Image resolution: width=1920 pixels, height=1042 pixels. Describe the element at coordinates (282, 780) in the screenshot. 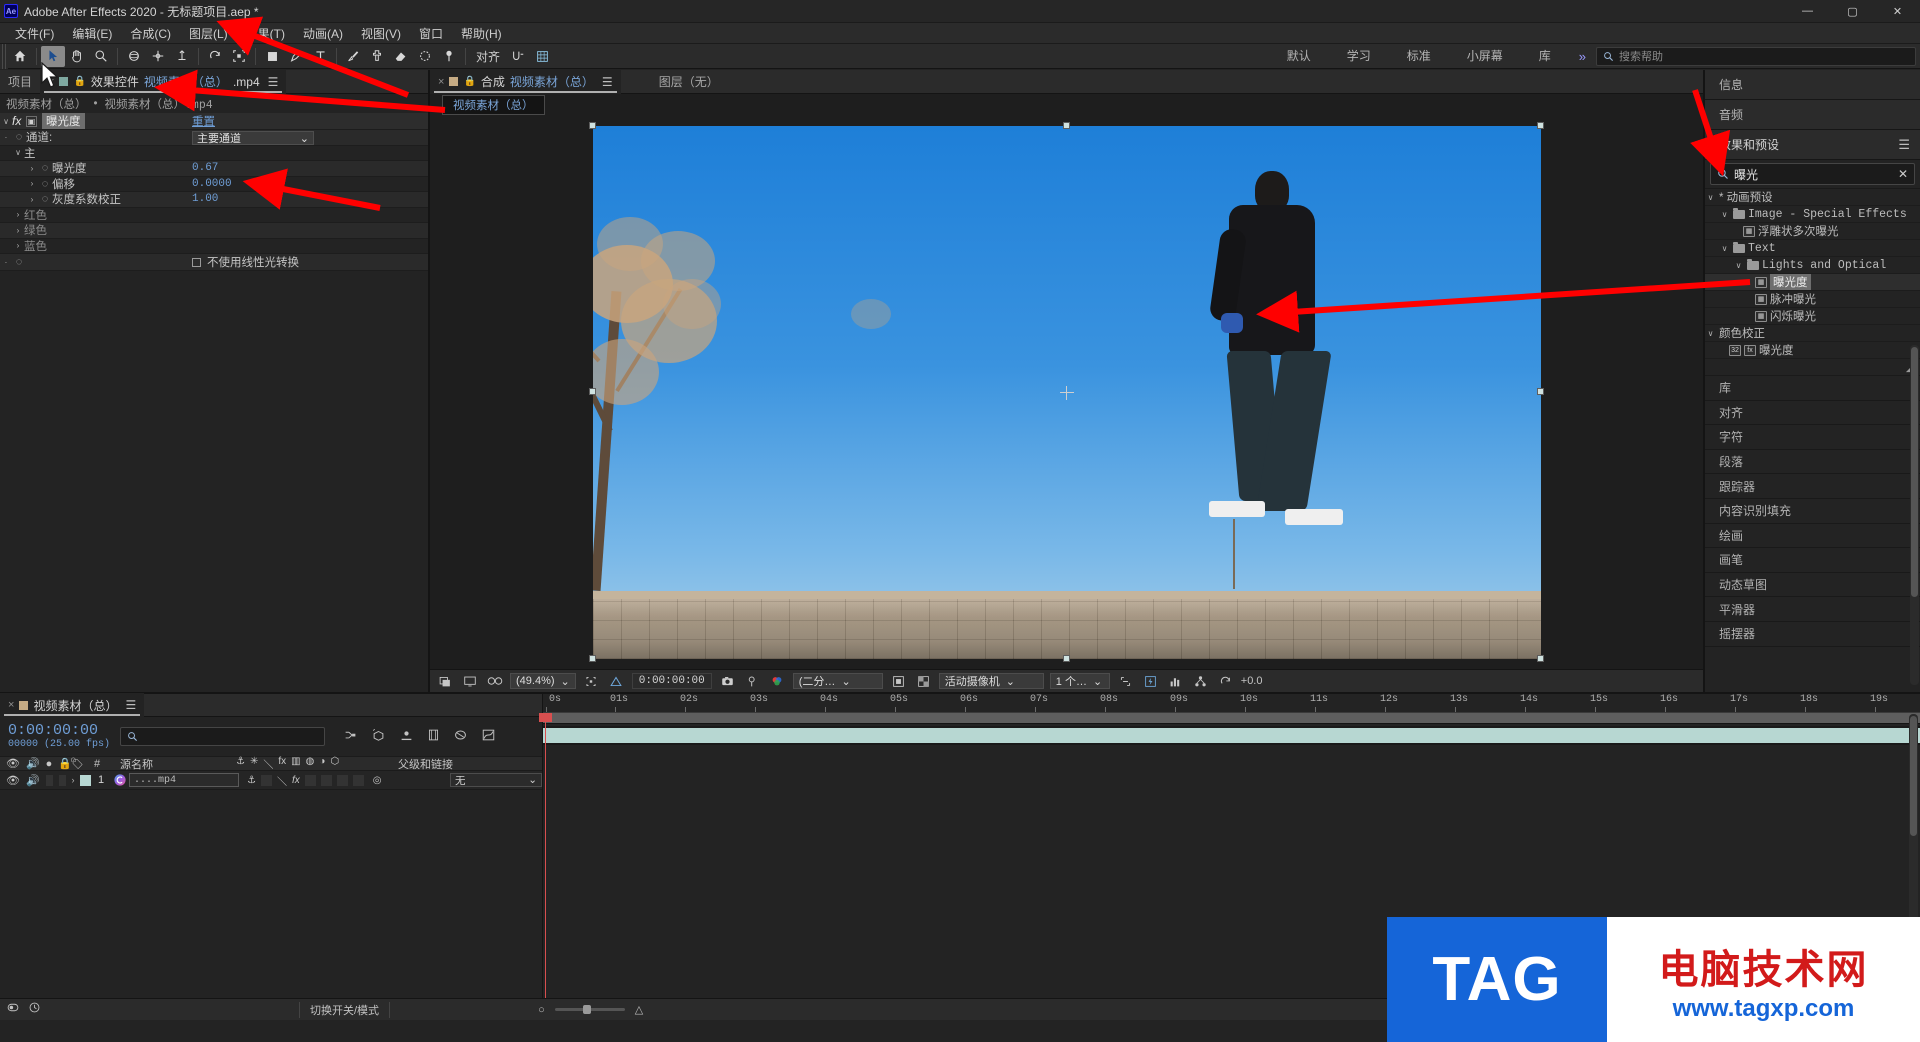

I see `layer-quality-switch: ＼` at that location.